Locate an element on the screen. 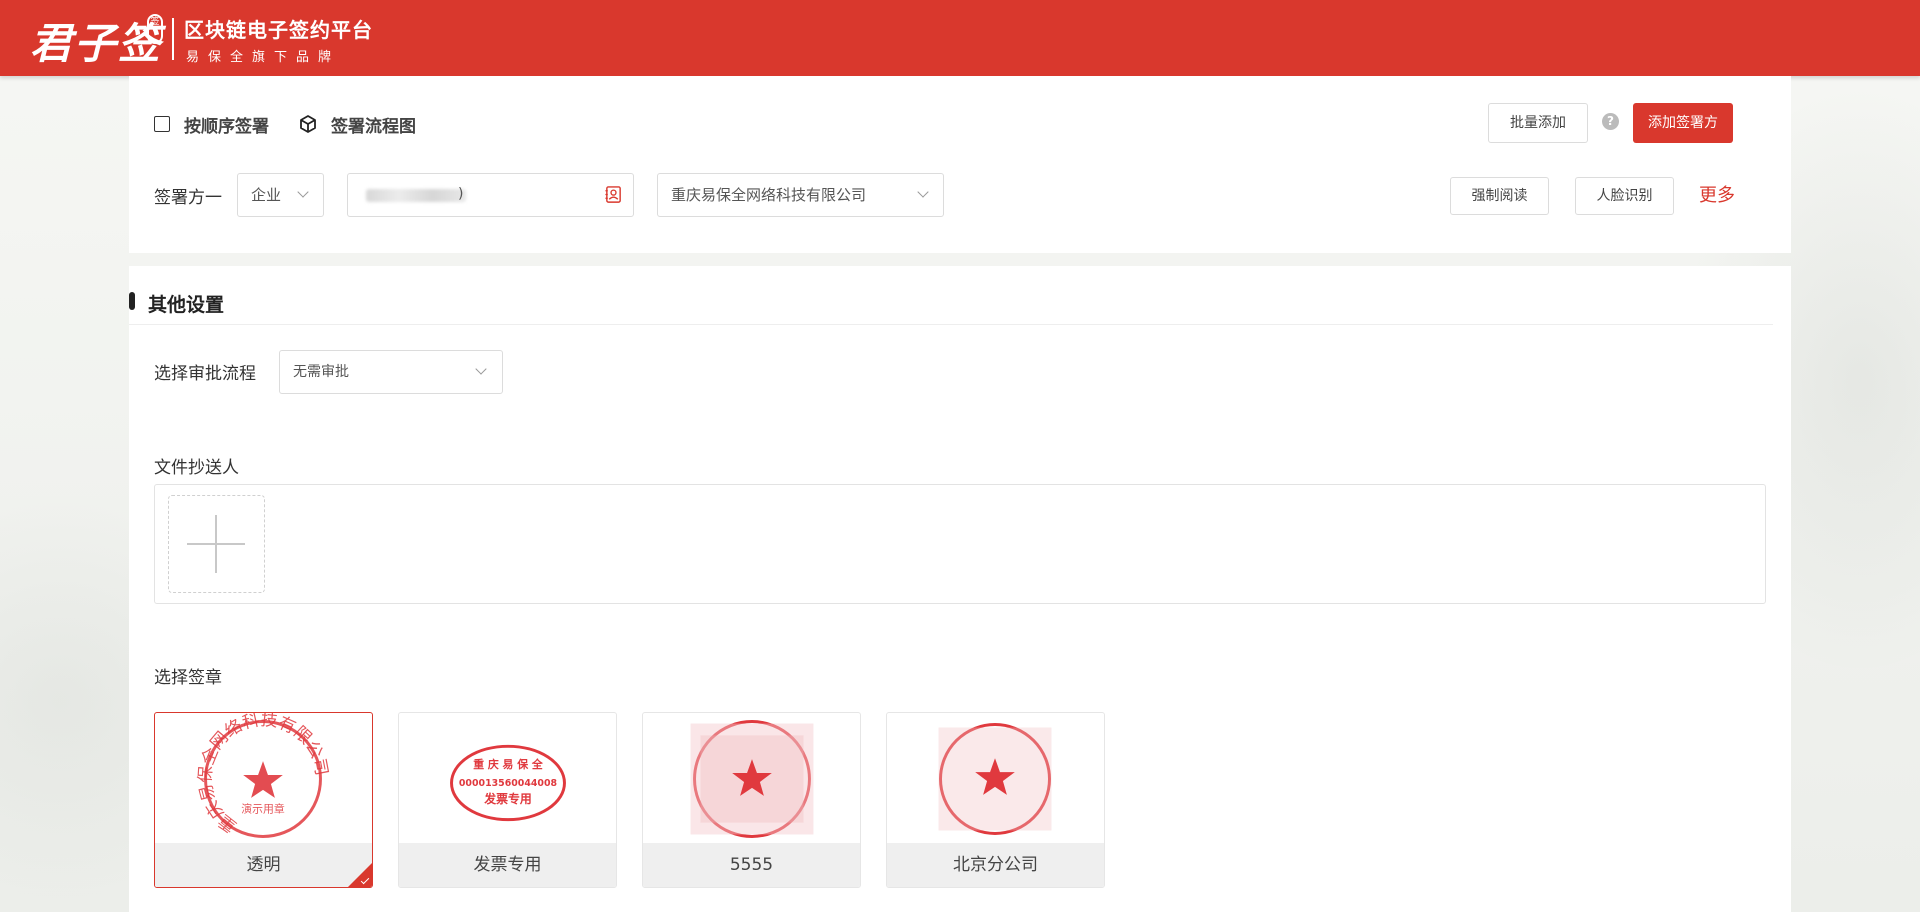 This screenshot has height=912, width=1920. svg-text: 发票专用 is located at coordinates (507, 799).